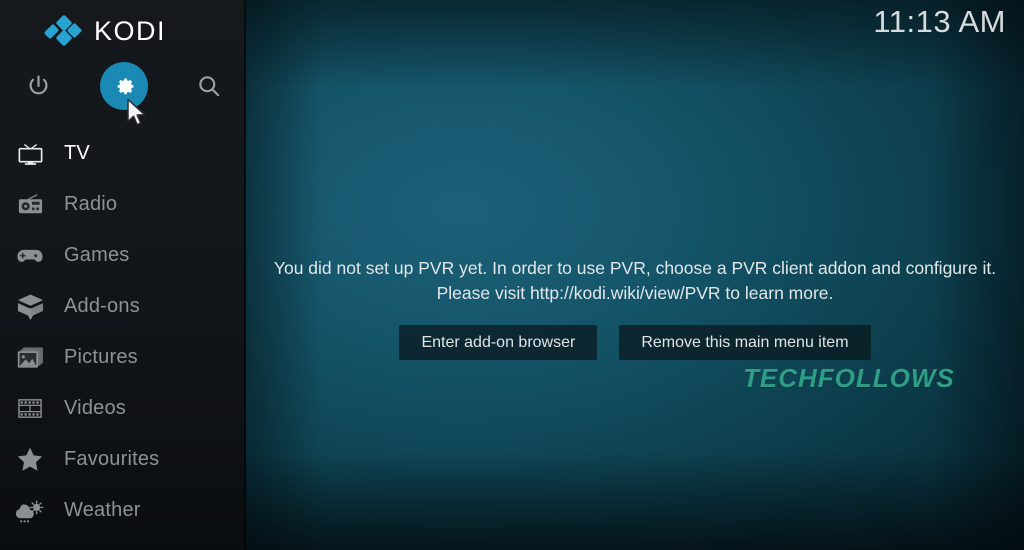 This screenshot has width=1024, height=550. I want to click on search-button, so click(209, 86).